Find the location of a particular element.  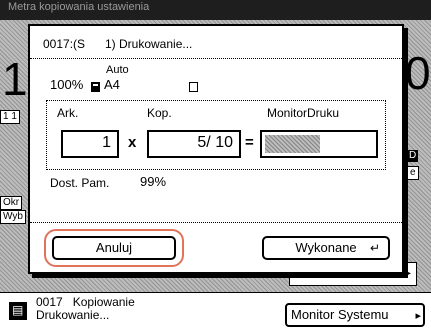

background-large-digit-left: 1 is located at coordinates (15, 79).